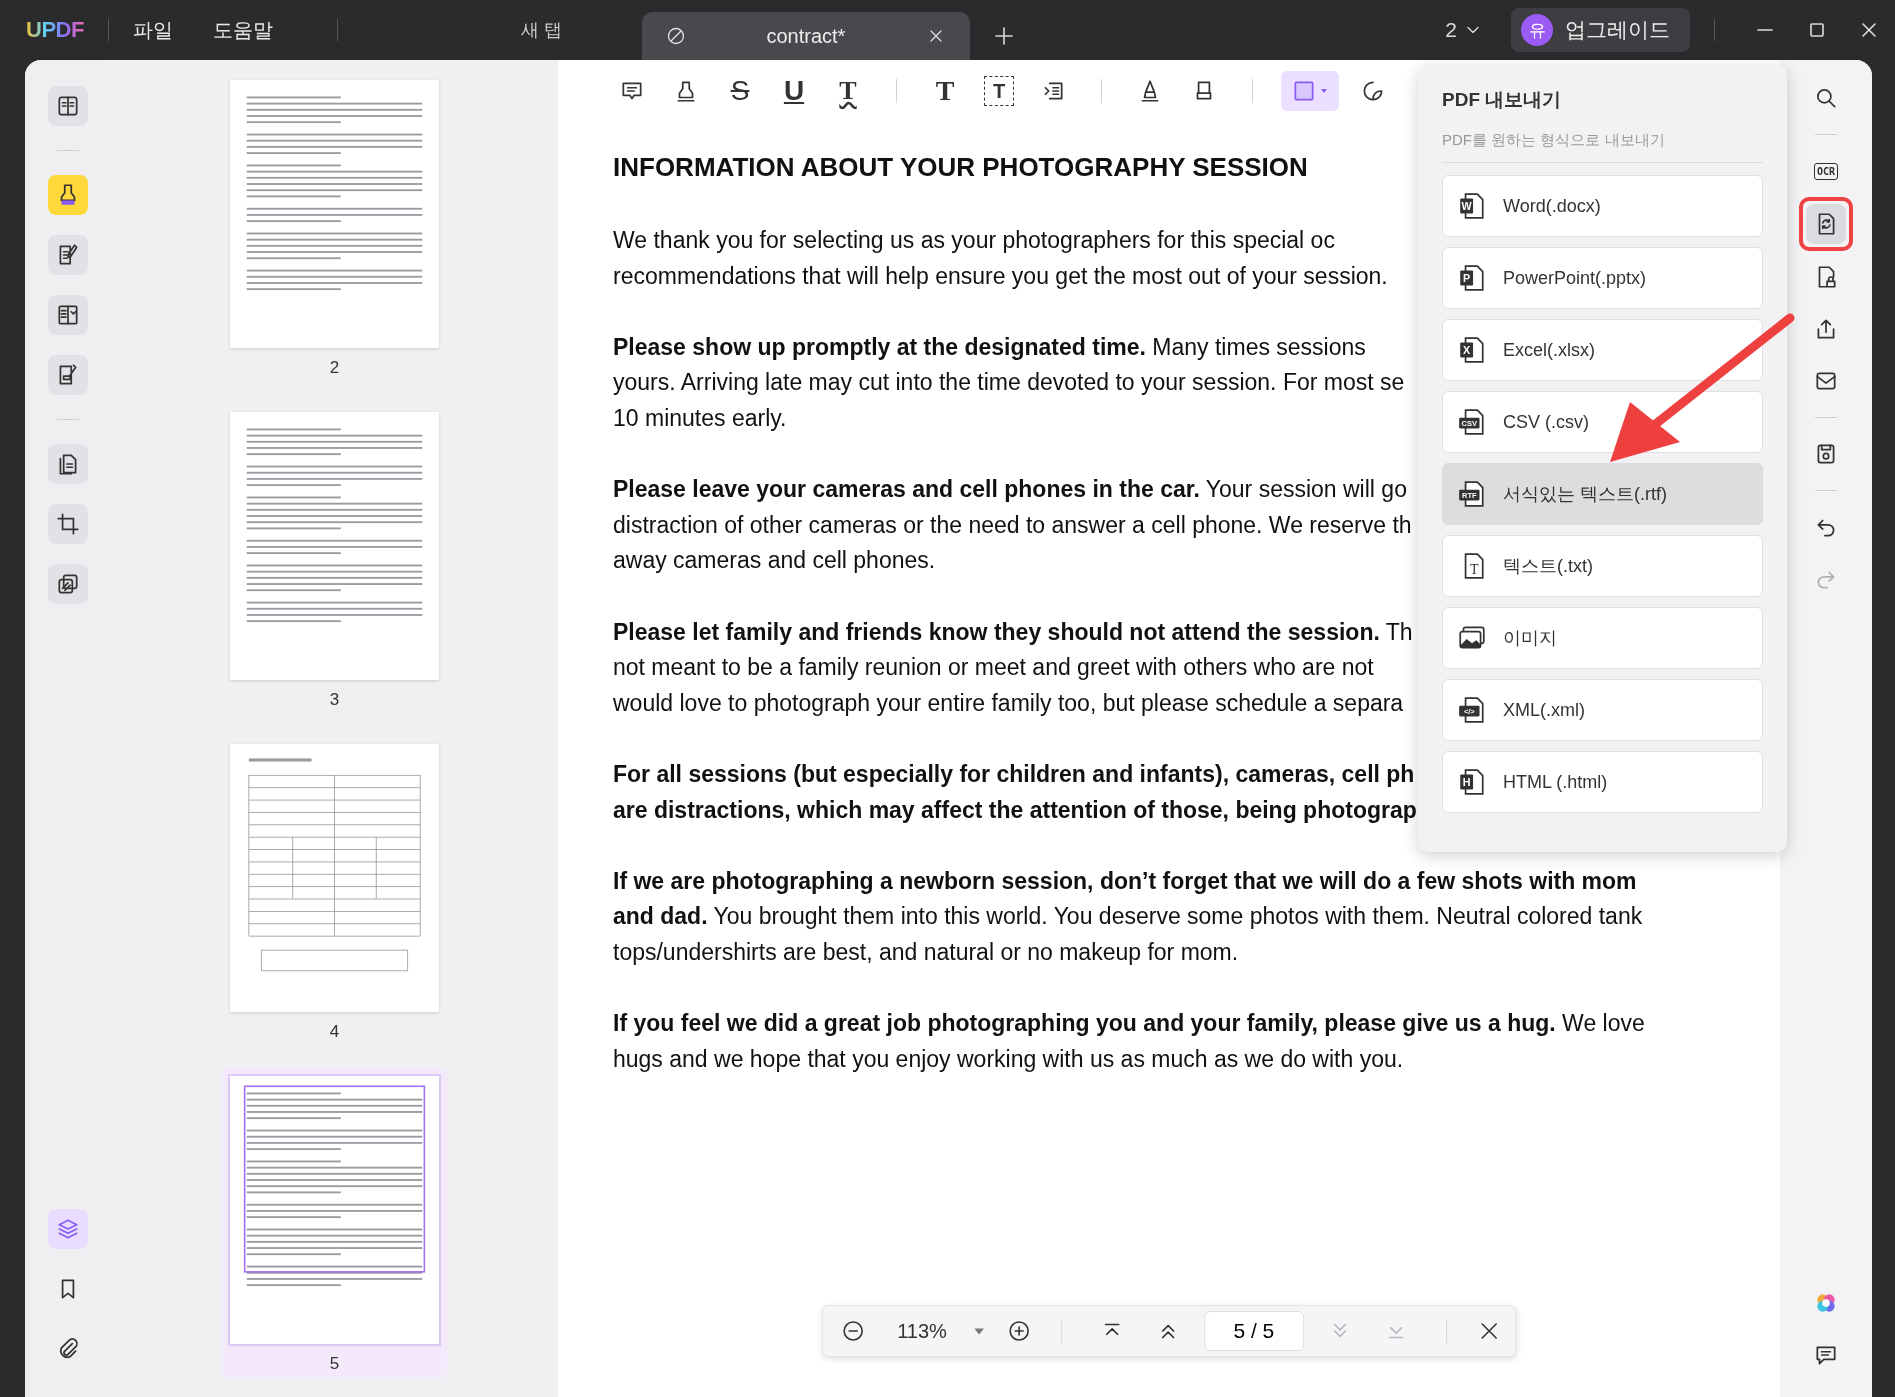  Describe the element at coordinates (961, 167) in the screenshot. I see `document-heading: INFORMATION ABOUT YOUR PHOTOGRAPHY SESSION` at that location.